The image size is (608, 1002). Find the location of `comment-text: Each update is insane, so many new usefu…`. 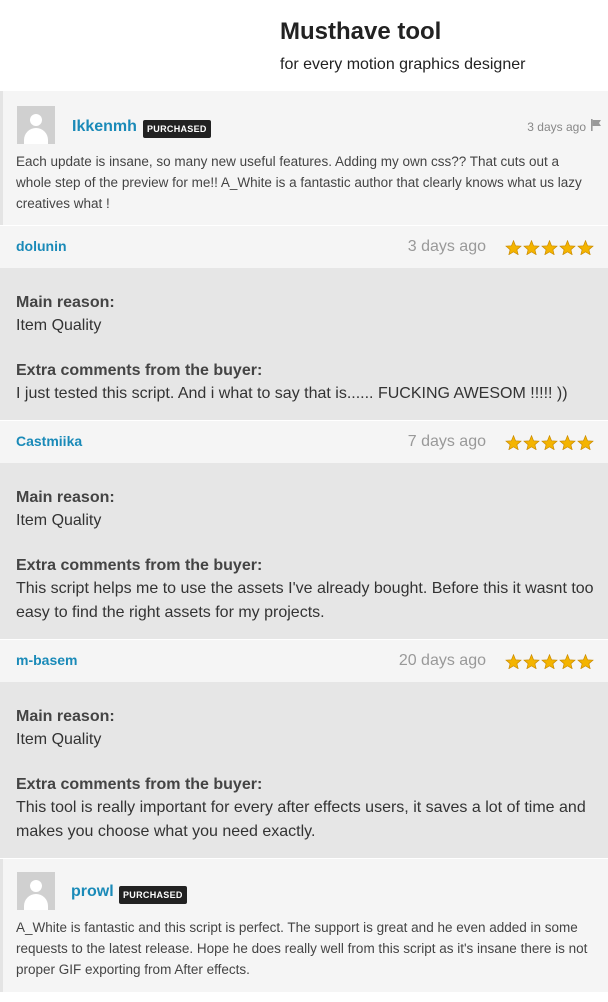

comment-text: Each update is insane, so many new usefu… is located at coordinates (299, 182).